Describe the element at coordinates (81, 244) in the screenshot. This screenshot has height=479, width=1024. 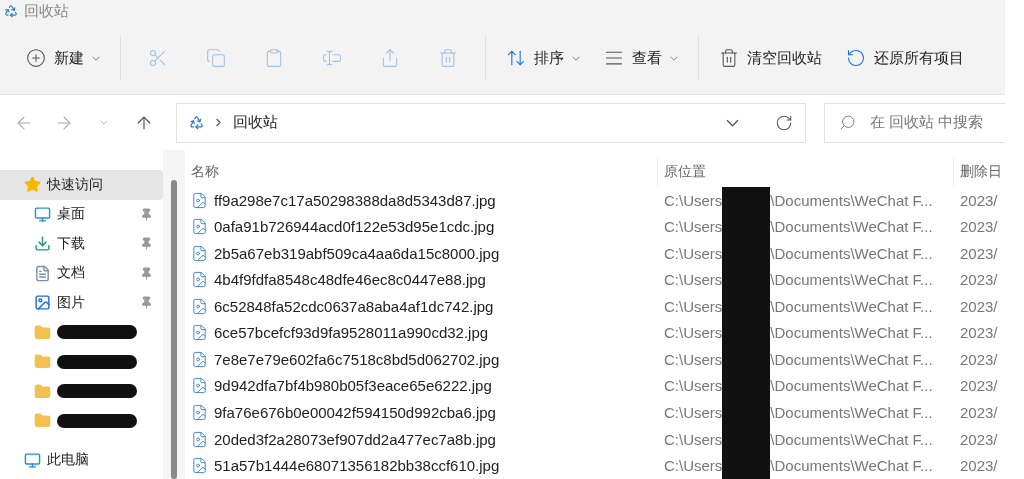
I see `sidebar-item: 下载` at that location.